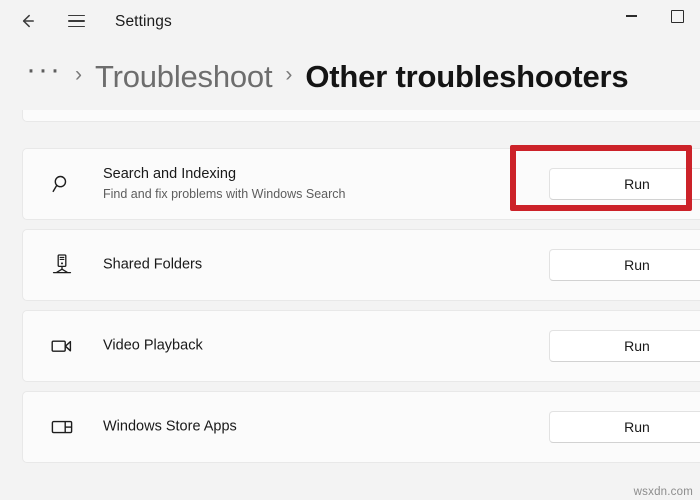 The height and width of the screenshot is (500, 700). I want to click on list-item-text: Shared Folders, so click(152, 265).